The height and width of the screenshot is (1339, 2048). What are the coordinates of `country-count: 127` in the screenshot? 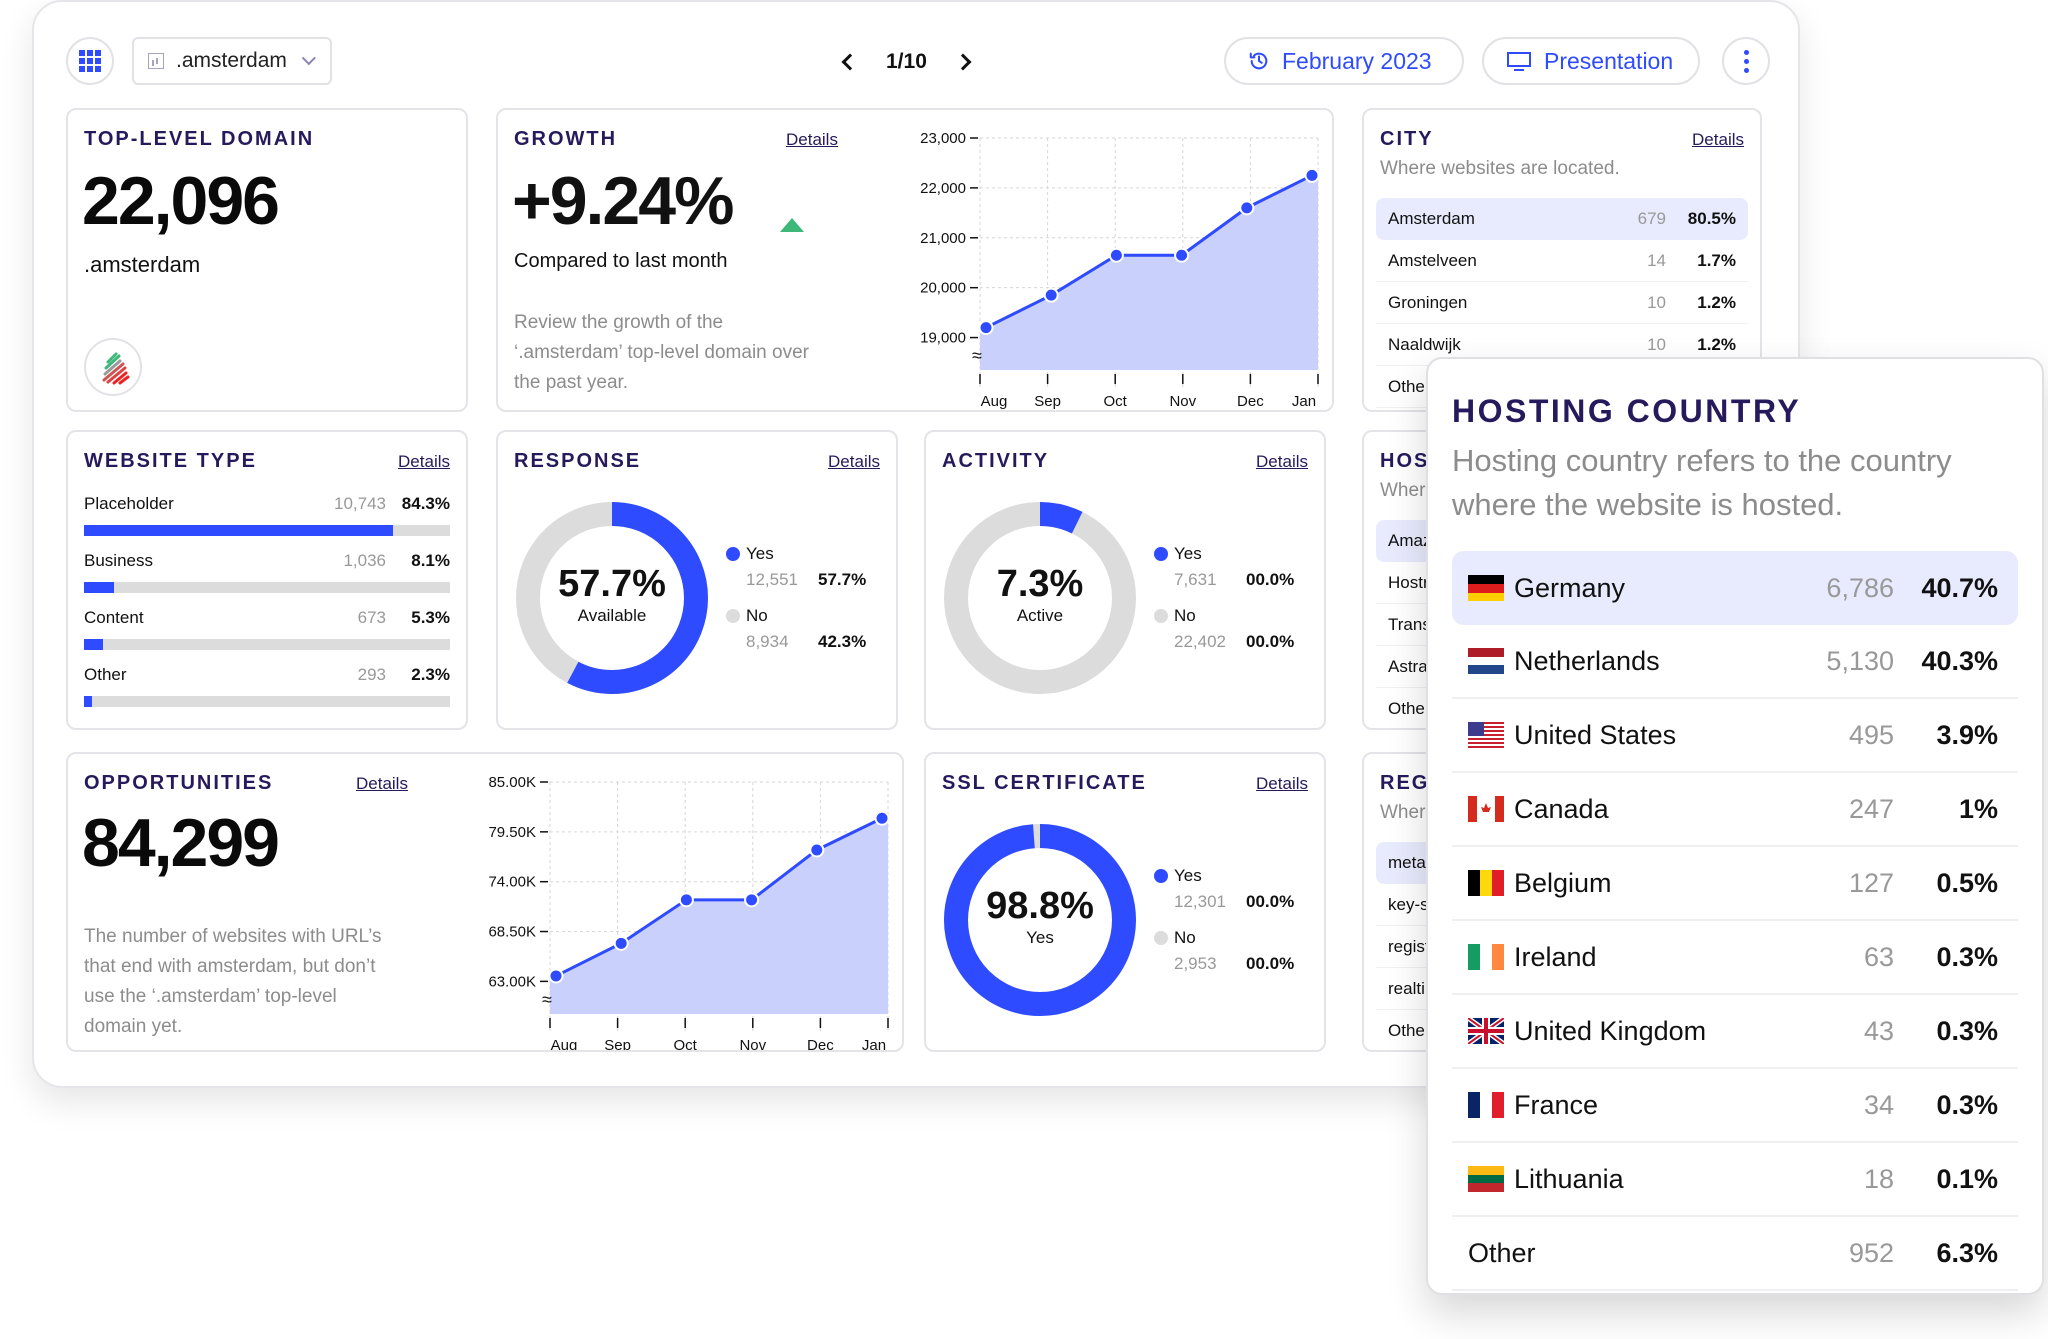 It's located at (1871, 882).